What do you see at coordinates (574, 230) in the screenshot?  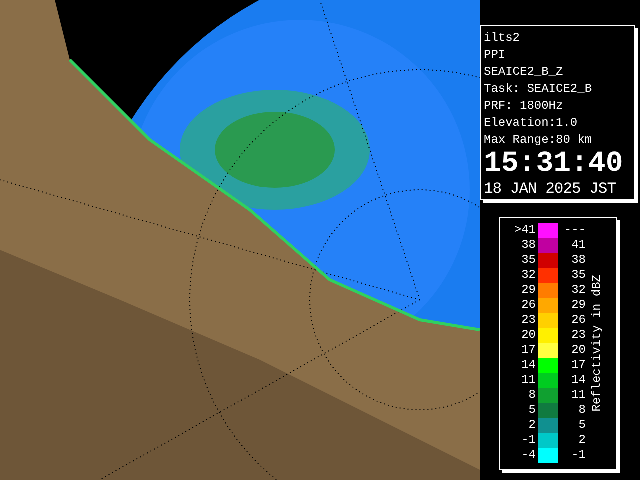 I see `legend-high-value: ---` at bounding box center [574, 230].